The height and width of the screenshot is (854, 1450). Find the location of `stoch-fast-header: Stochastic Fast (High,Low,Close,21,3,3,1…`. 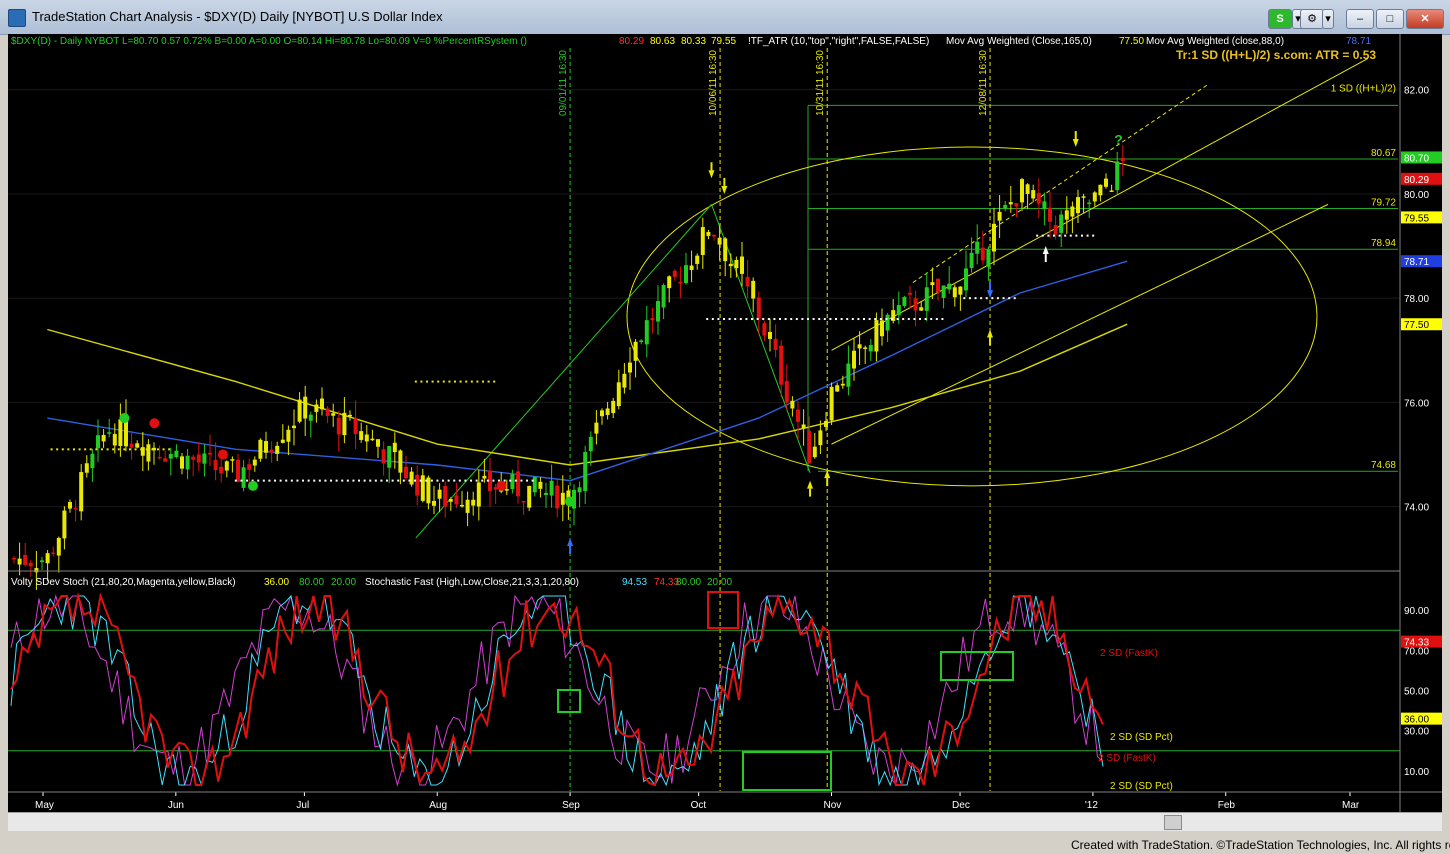

stoch-fast-header: Stochastic Fast (High,Low,Close,21,3,3,1… is located at coordinates (472, 582).